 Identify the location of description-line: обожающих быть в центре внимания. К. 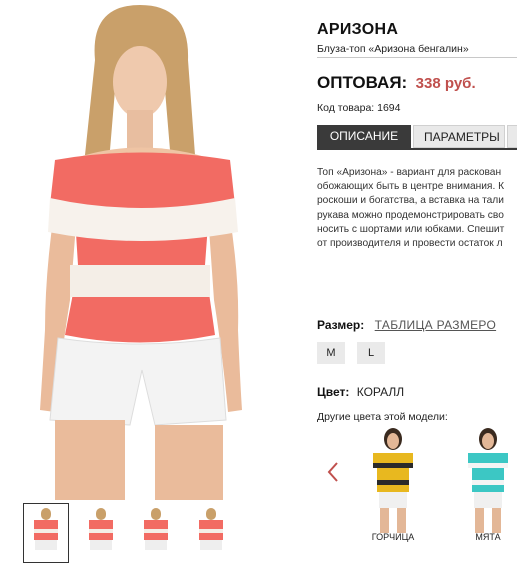
(411, 187).